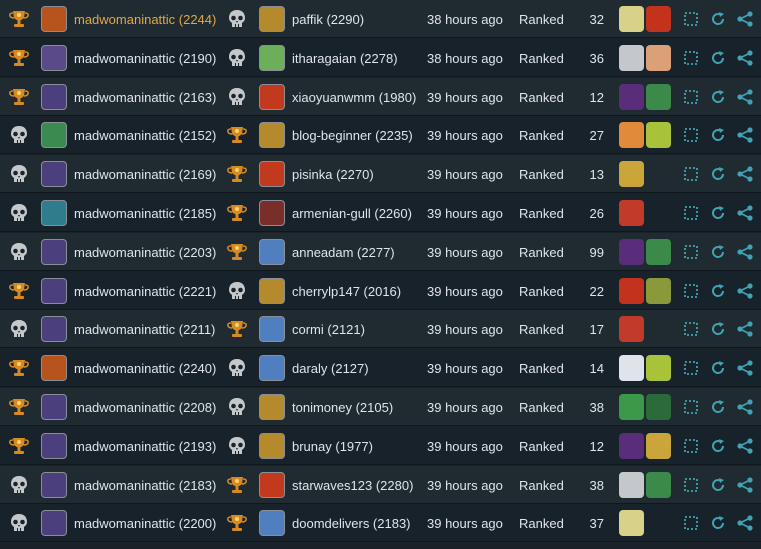  Describe the element at coordinates (145, 446) in the screenshot. I see `player1-name: madwomaninattic (2193)` at that location.